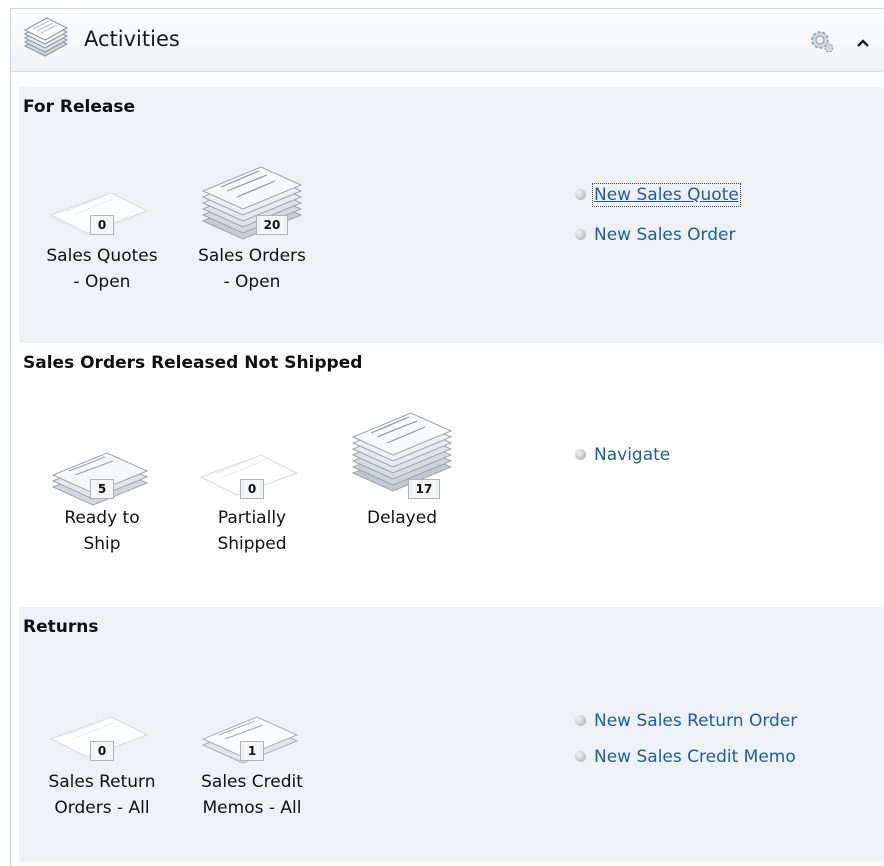 The image size is (884, 866). Describe the element at coordinates (447, 40) in the screenshot. I see `panel-header: Activities` at that location.